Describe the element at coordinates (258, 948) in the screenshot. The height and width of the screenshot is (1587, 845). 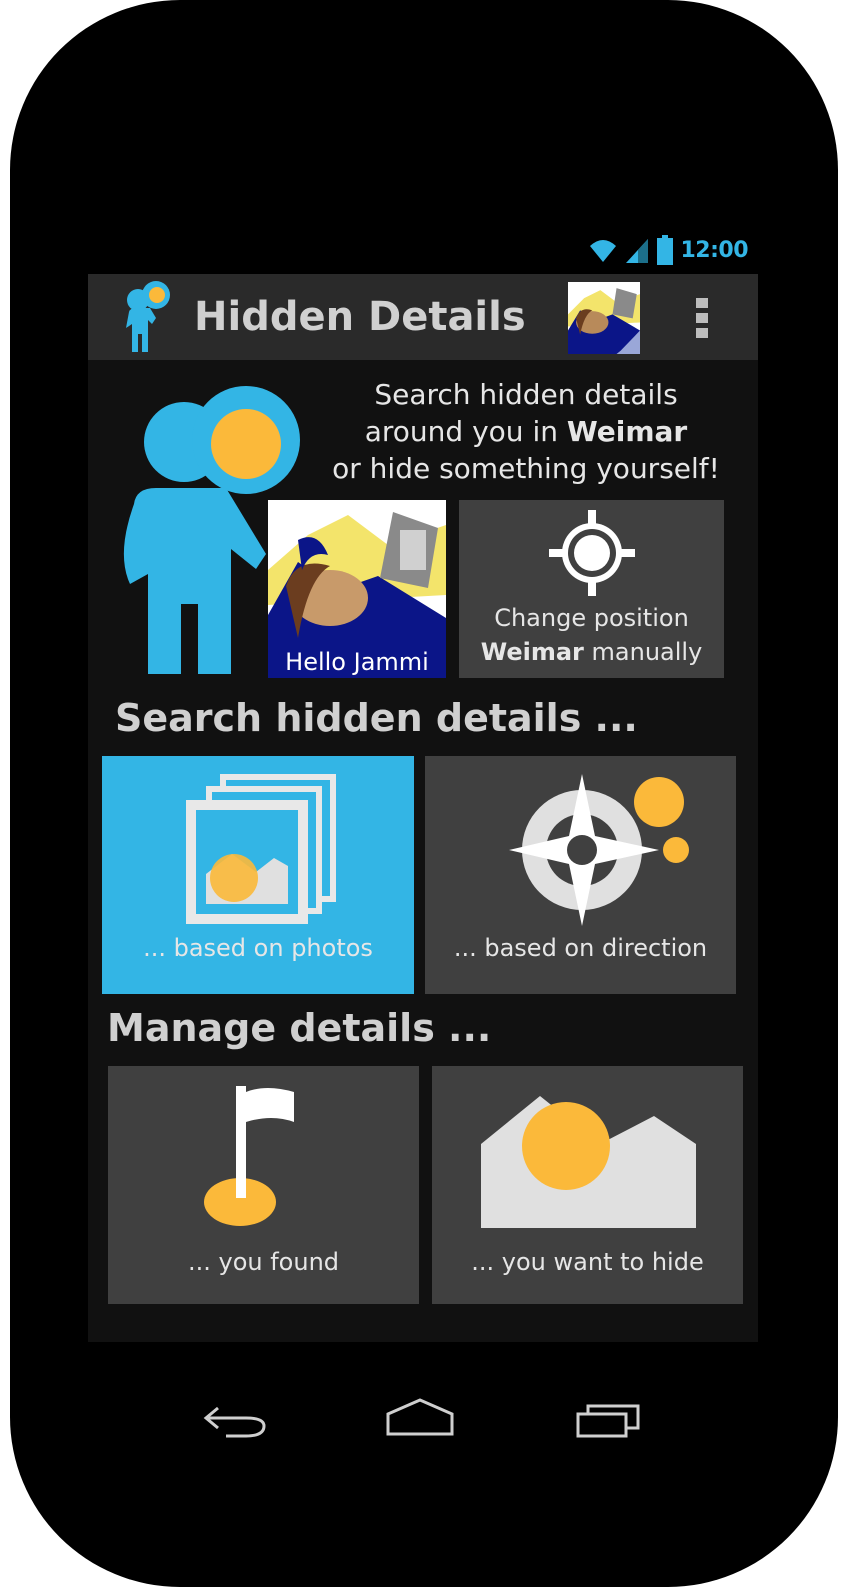
I see `search-by-photos-label: ... based on photos` at that location.